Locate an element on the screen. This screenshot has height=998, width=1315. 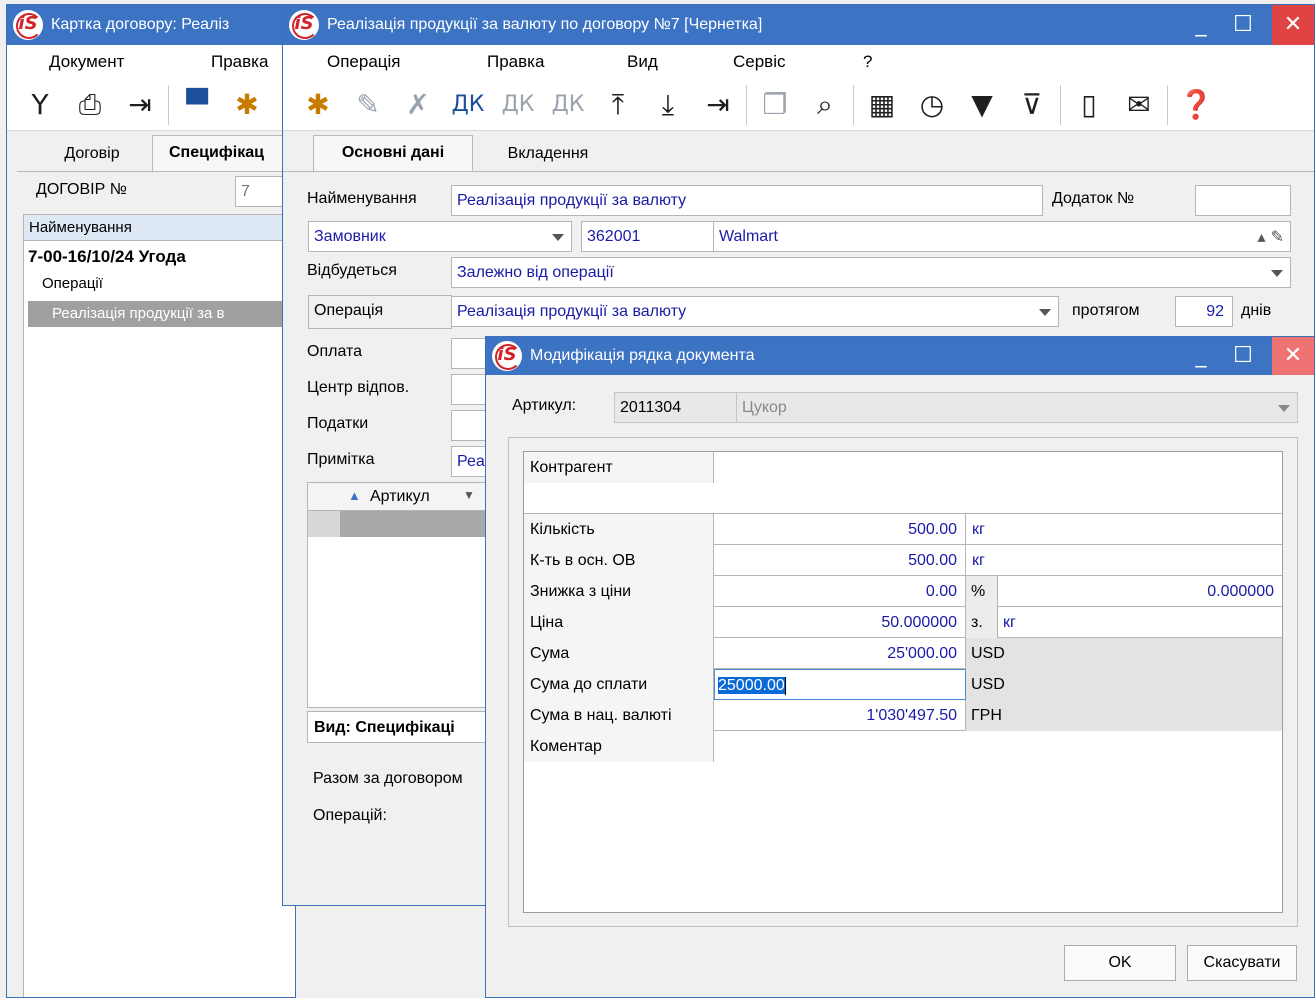
toolbar: Y ⎙ ⇥ ▀ ✱ is located at coordinates (151, 105).